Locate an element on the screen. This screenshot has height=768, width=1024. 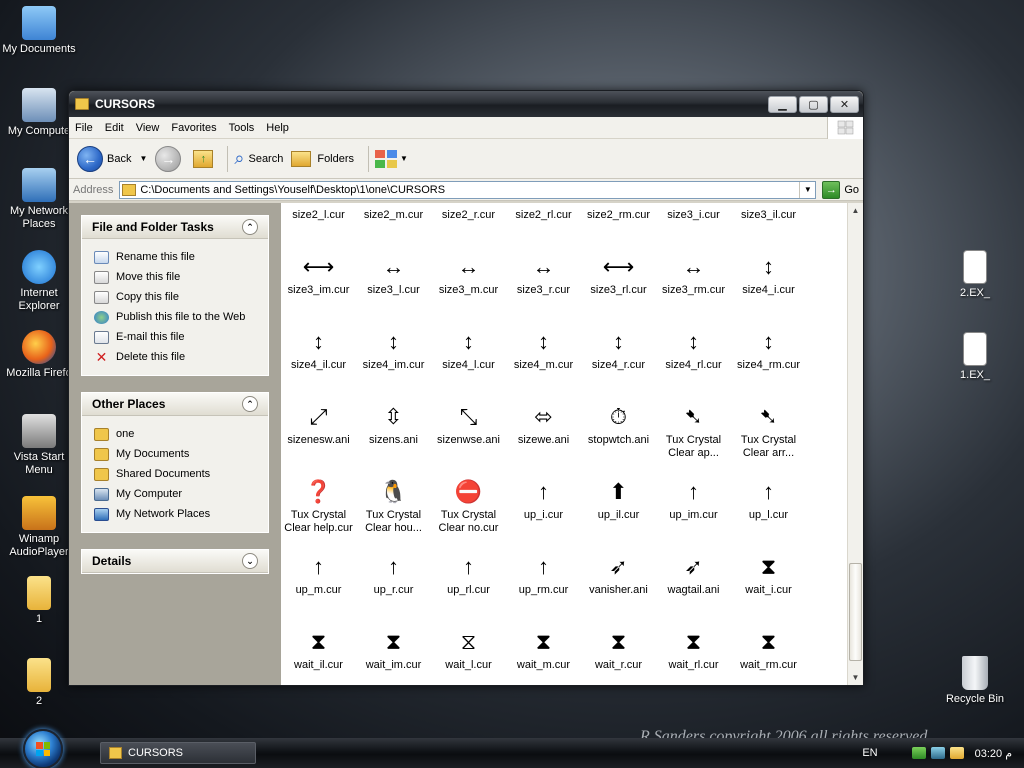
file-item: ↑ up_m.cur is located at coordinates (318, 580).